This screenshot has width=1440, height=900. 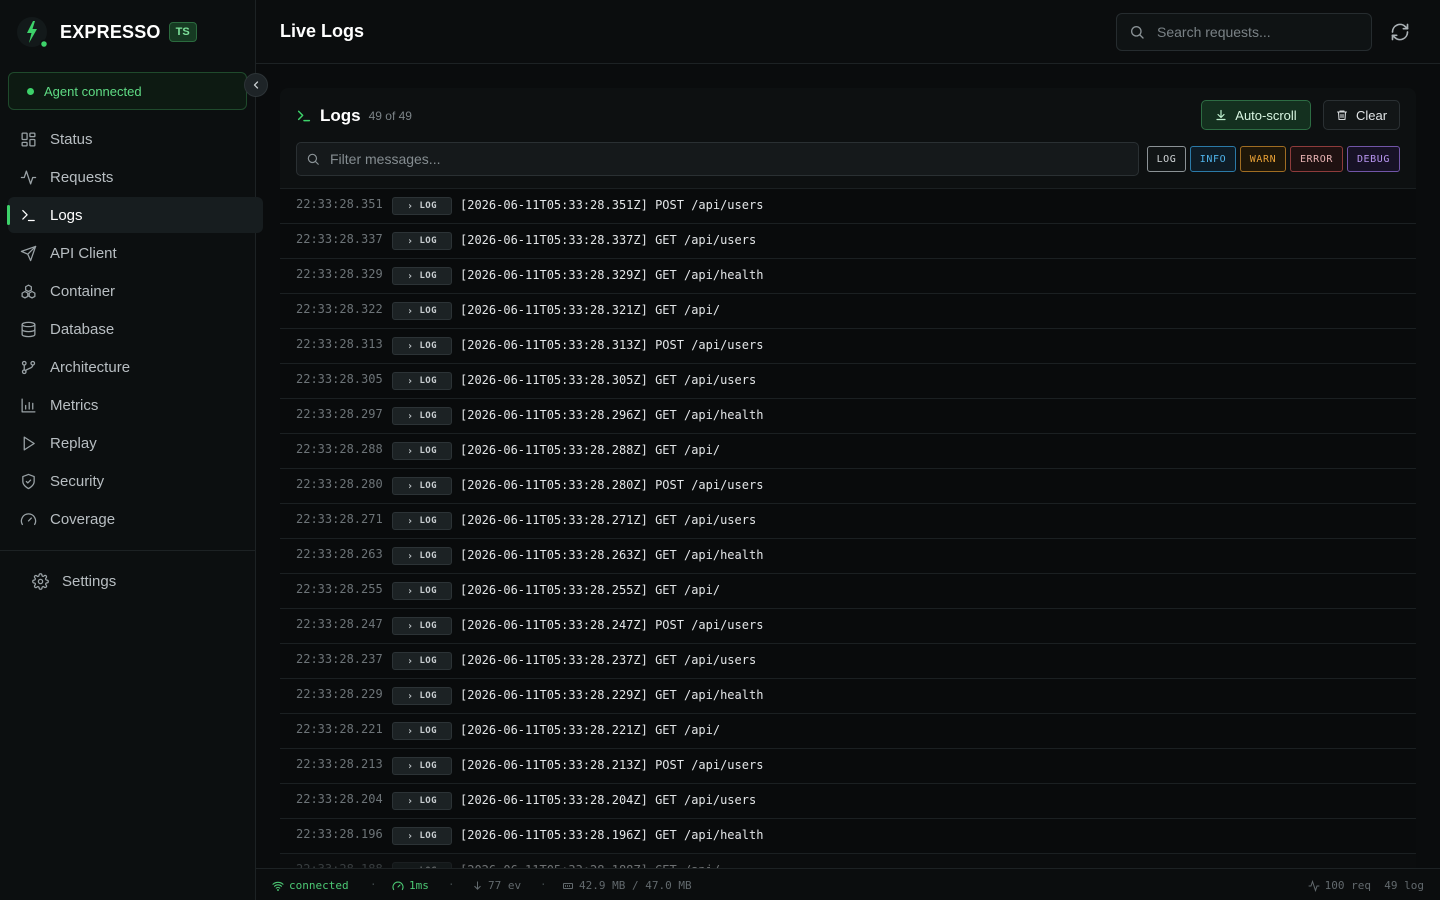 What do you see at coordinates (256, 85) in the screenshot?
I see `sidebar-collapse-button` at bounding box center [256, 85].